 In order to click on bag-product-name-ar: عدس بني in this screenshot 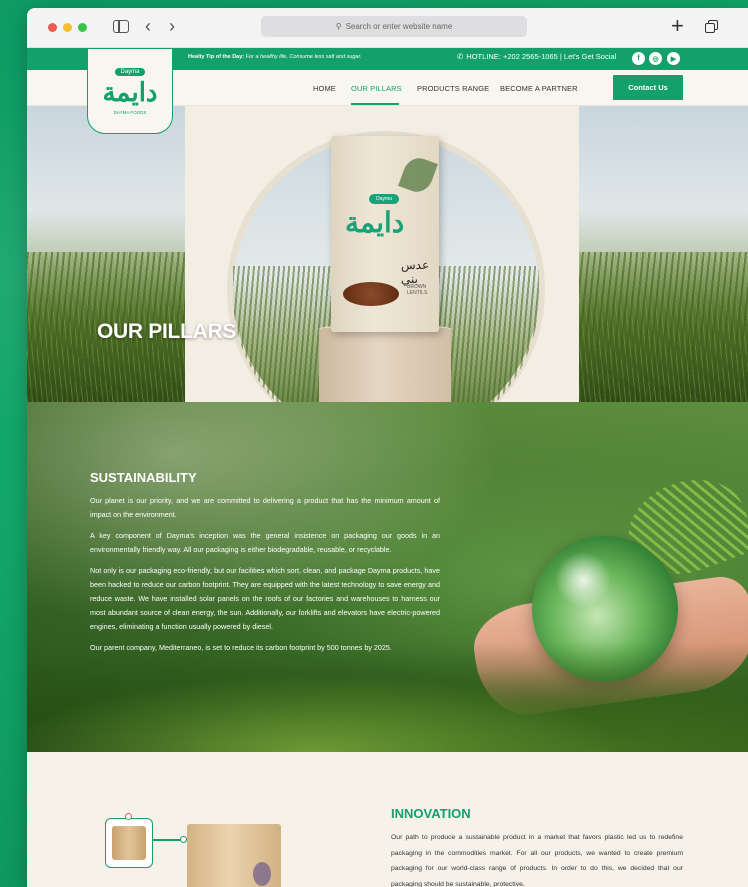, I will do `click(415, 272)`.